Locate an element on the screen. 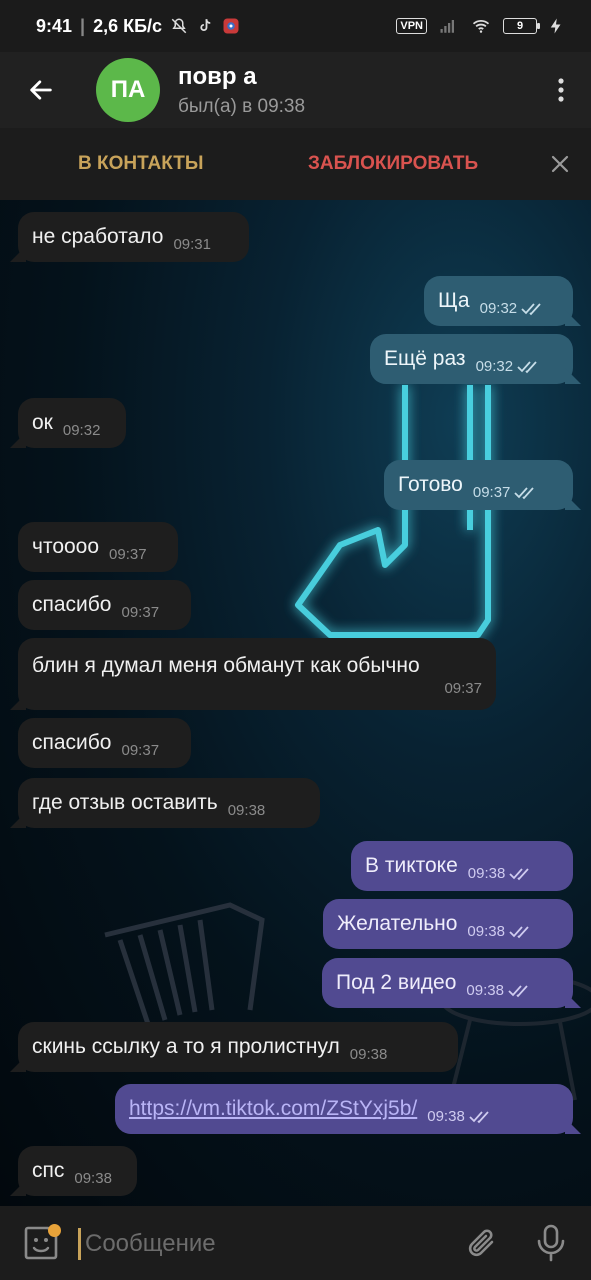 This screenshot has width=591, height=1280. close-action-bar-button is located at coordinates (560, 164).